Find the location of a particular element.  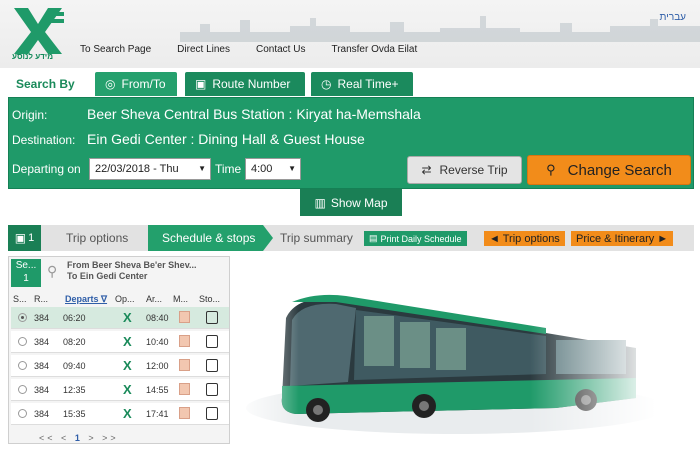

date-value: 22/03/2018 - Thu is located at coordinates (137, 169).